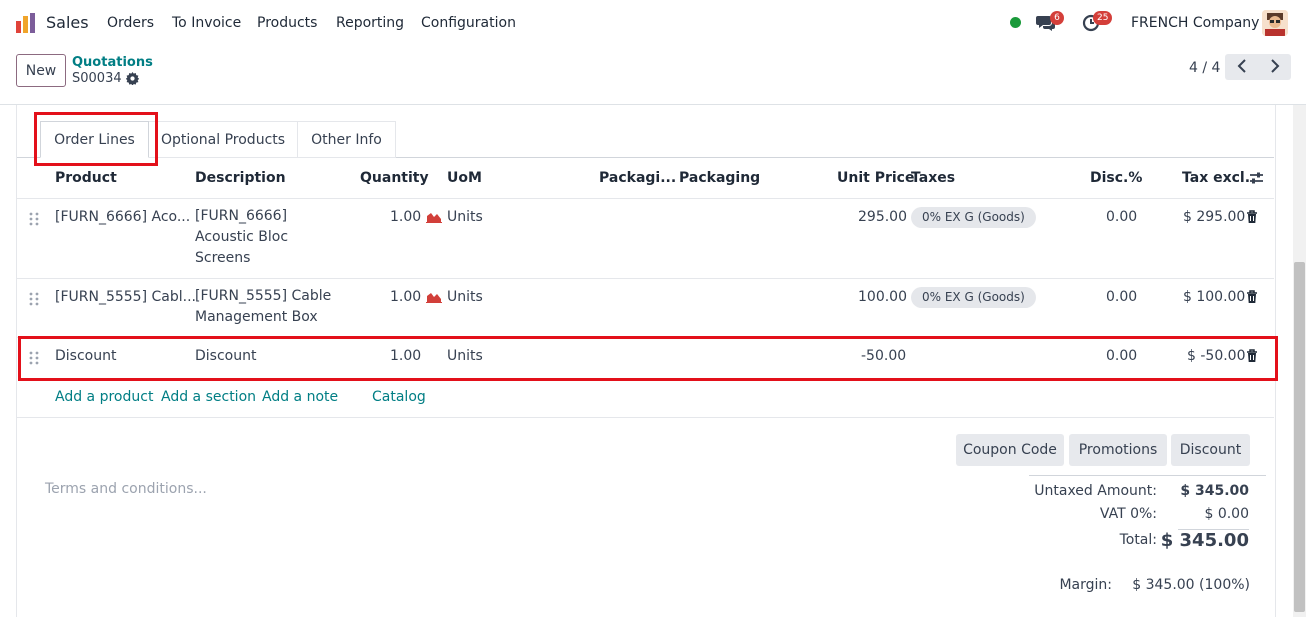 This screenshot has height=617, width=1306. I want to click on row-1-quantity: 1.00, so click(405, 217).